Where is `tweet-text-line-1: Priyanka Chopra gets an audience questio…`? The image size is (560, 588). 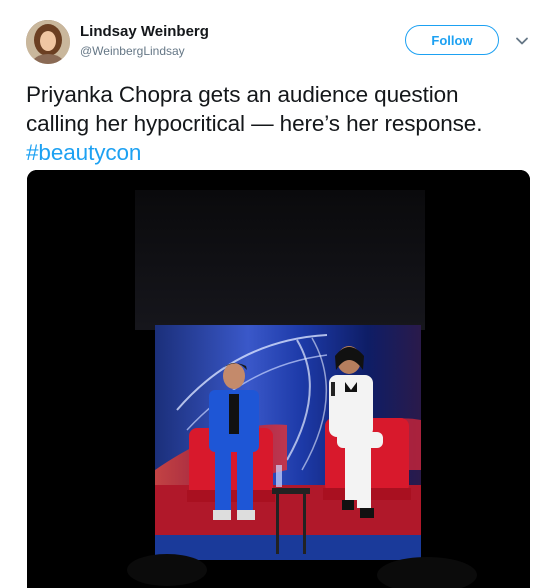
tweet-text-line-1: Priyanka Chopra gets an audience questio… is located at coordinates (242, 94).